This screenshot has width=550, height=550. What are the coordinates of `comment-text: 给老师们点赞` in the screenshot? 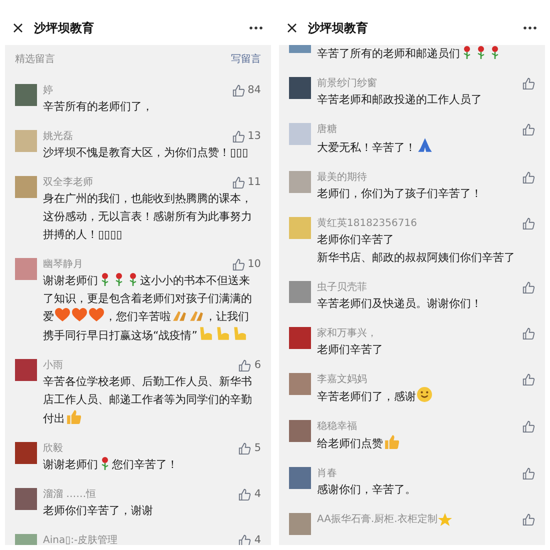 It's located at (423, 443).